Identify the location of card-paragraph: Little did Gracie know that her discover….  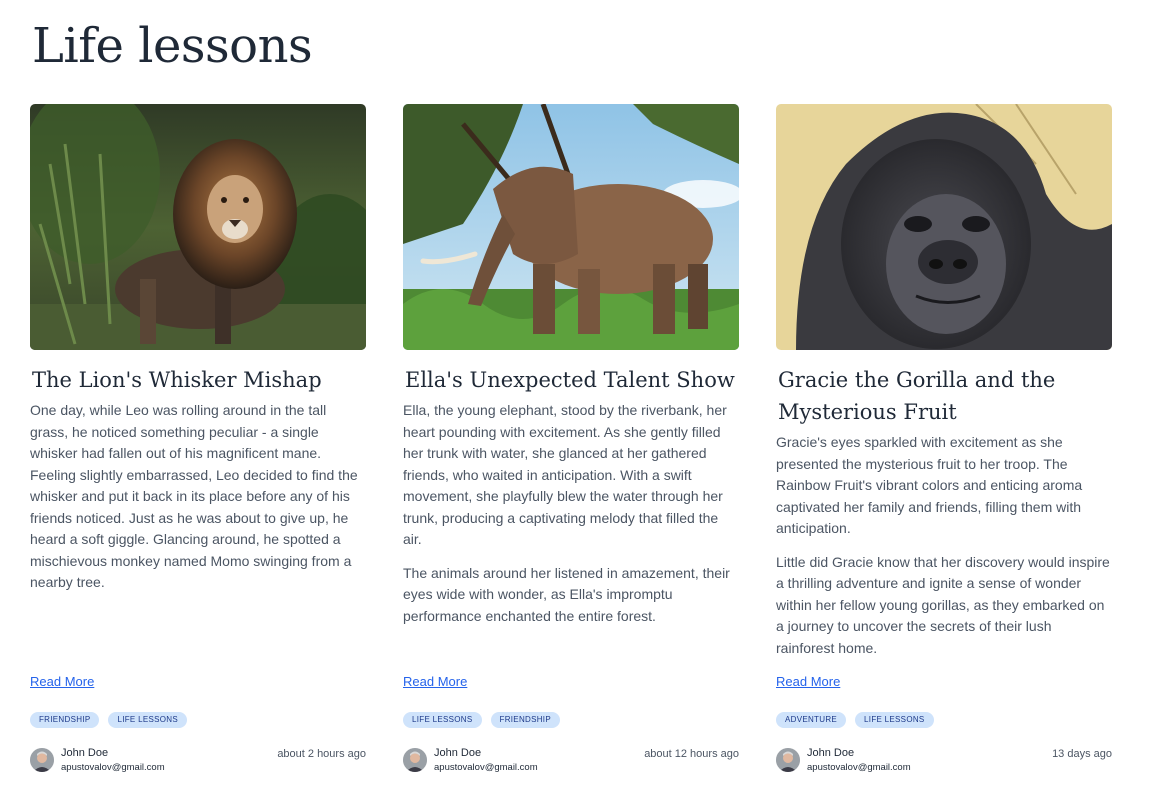
(943, 604).